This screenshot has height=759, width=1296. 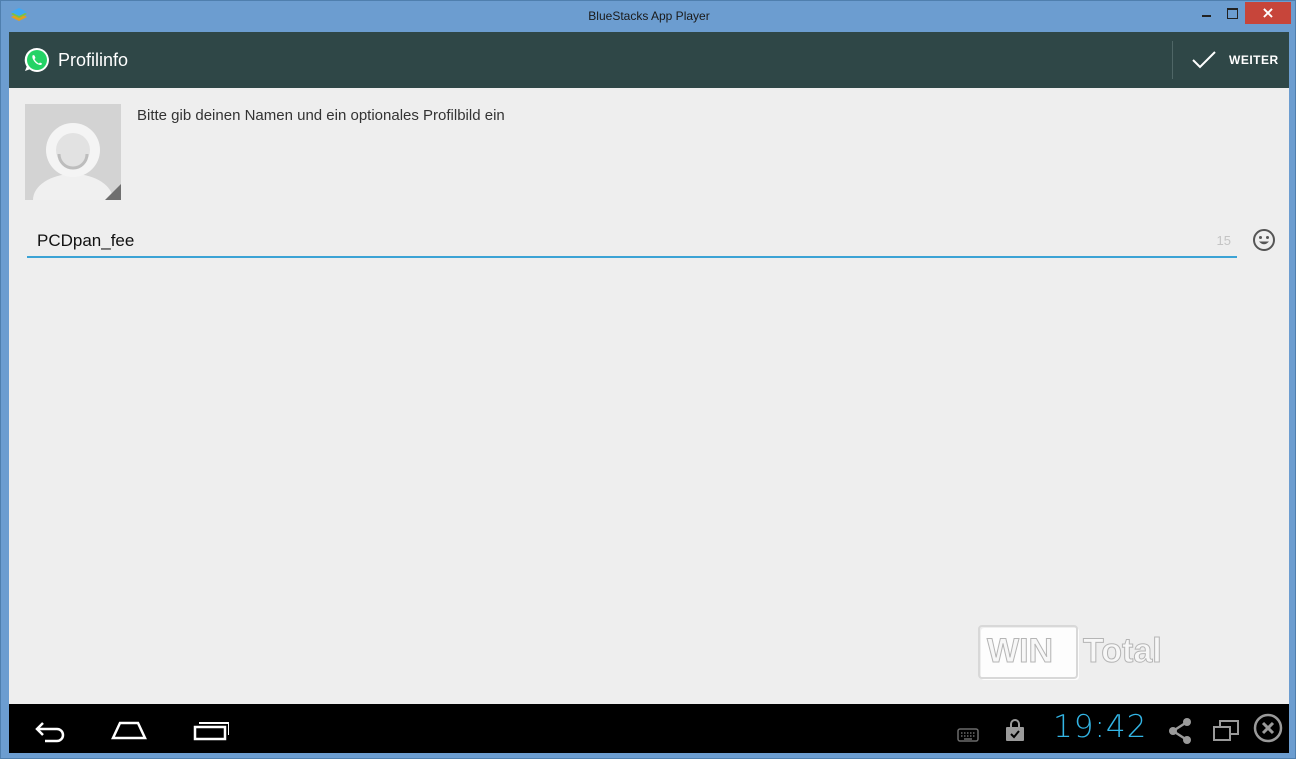 I want to click on close-icon: ×, so click(x=1268, y=12).